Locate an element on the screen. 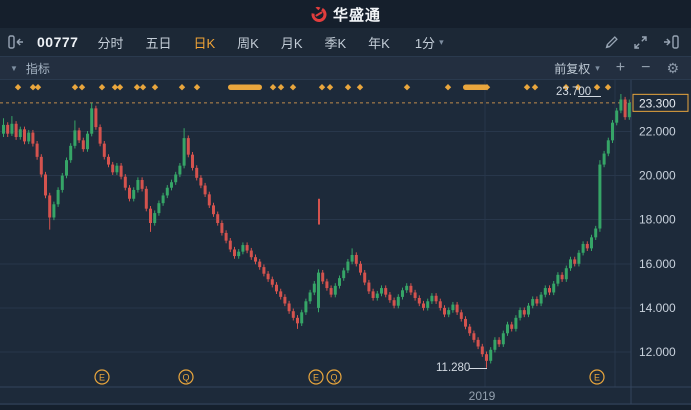 The width and height of the screenshot is (691, 410). collapse-left-panel-icon is located at coordinates (16, 42).